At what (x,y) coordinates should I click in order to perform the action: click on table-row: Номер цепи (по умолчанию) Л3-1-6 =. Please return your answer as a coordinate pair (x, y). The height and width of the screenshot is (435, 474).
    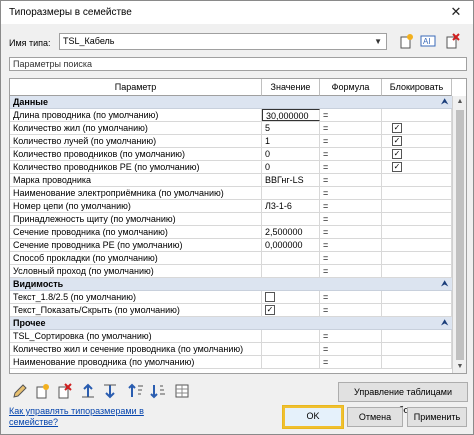
    Looking at the image, I should click on (231, 206).